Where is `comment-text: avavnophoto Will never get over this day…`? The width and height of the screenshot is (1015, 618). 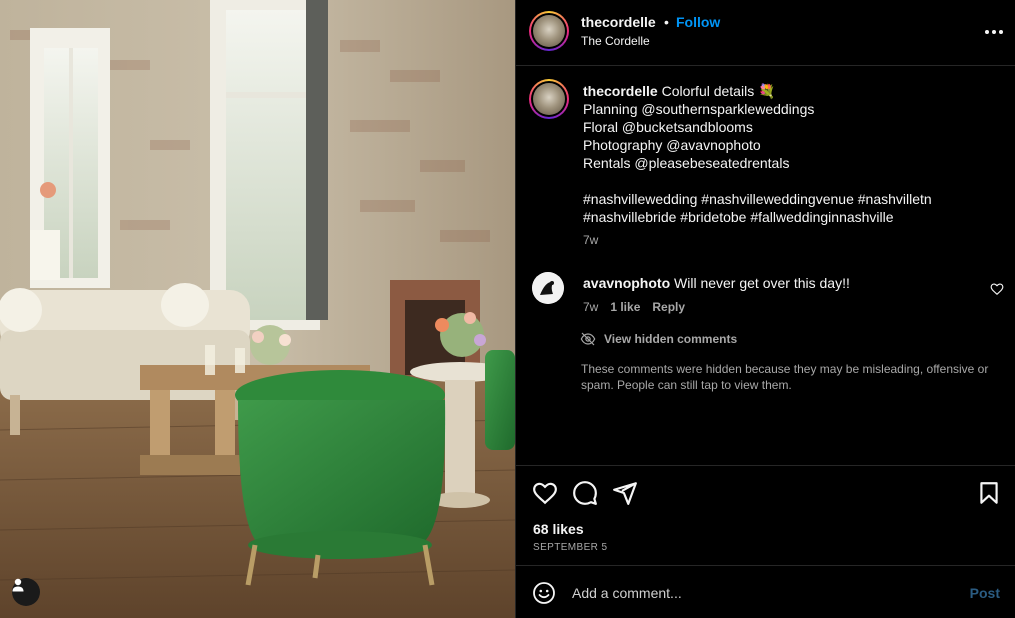
comment-text: avavnophoto Will never get over this day… is located at coordinates (716, 283).